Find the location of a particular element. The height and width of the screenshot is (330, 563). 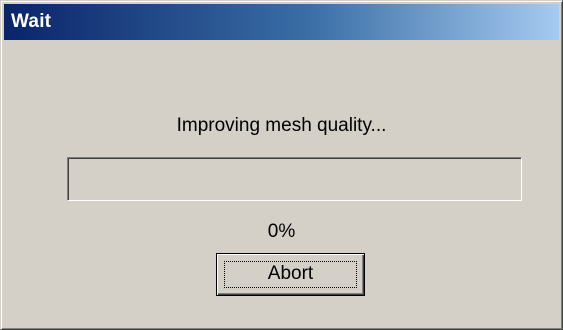

title-bar: Wait is located at coordinates (281, 22).